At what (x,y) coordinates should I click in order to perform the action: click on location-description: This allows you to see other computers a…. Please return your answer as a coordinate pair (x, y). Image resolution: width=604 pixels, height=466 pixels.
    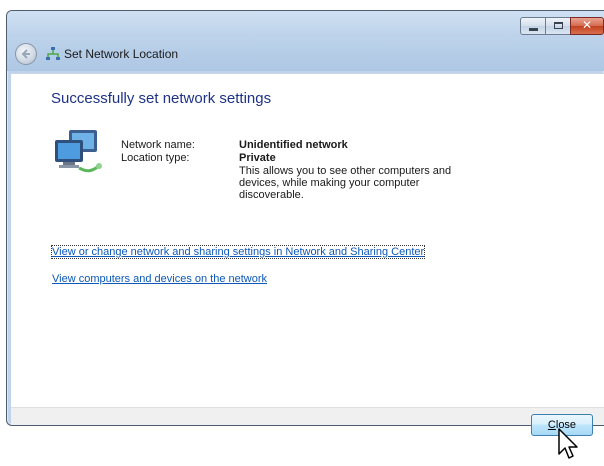
    Looking at the image, I should click on (345, 183).